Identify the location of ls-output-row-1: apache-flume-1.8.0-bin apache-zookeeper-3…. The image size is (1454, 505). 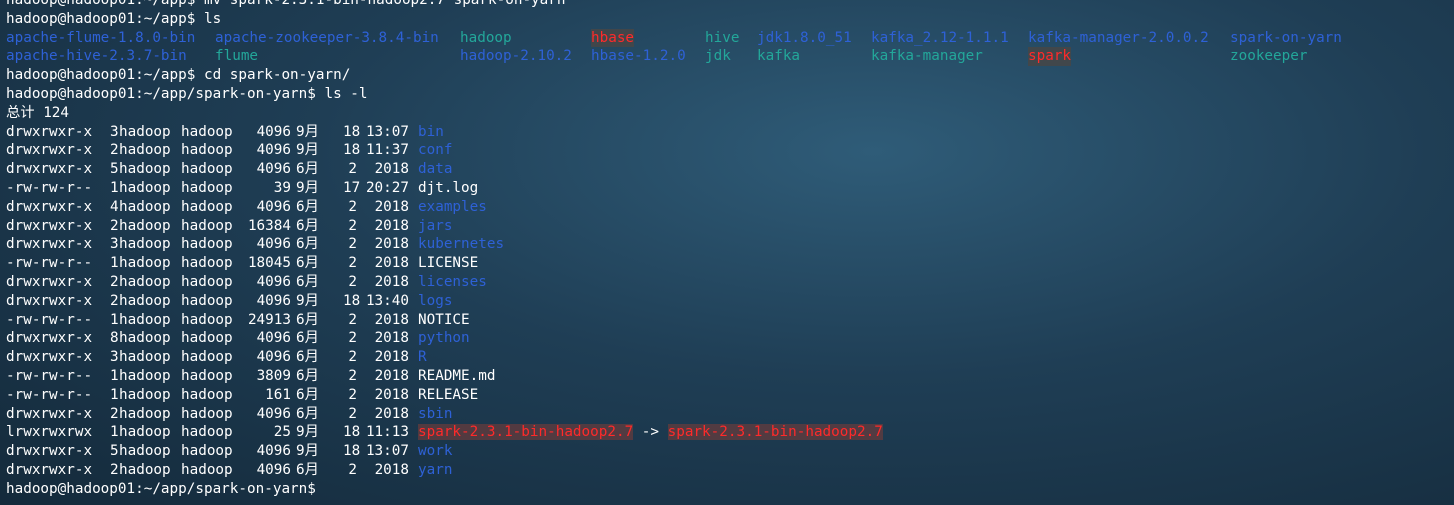
(726, 38).